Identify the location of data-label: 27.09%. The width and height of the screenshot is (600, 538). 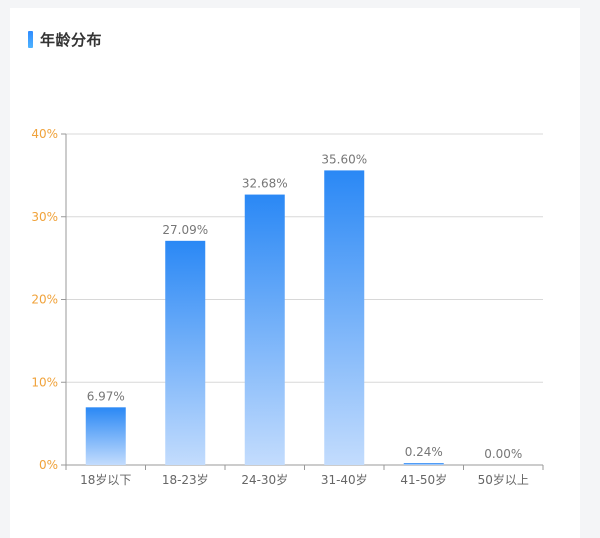
(185, 230).